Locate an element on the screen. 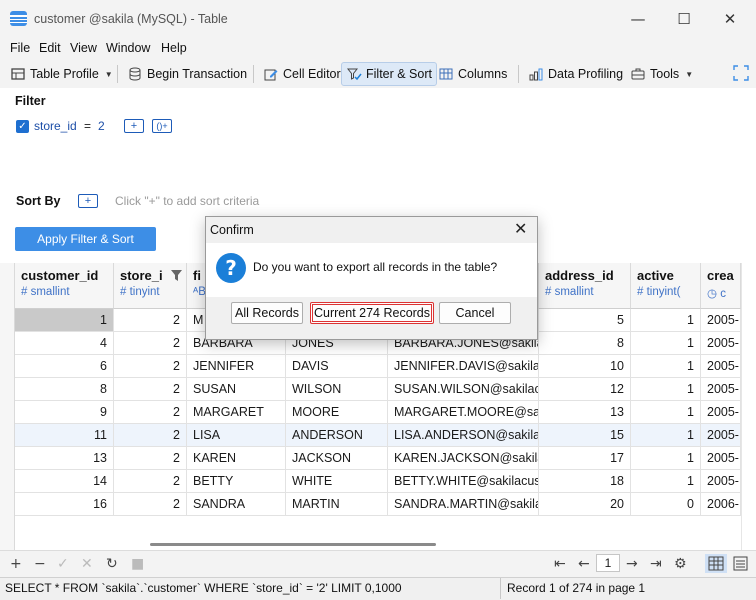  table-cell: 4 is located at coordinates (64, 343).